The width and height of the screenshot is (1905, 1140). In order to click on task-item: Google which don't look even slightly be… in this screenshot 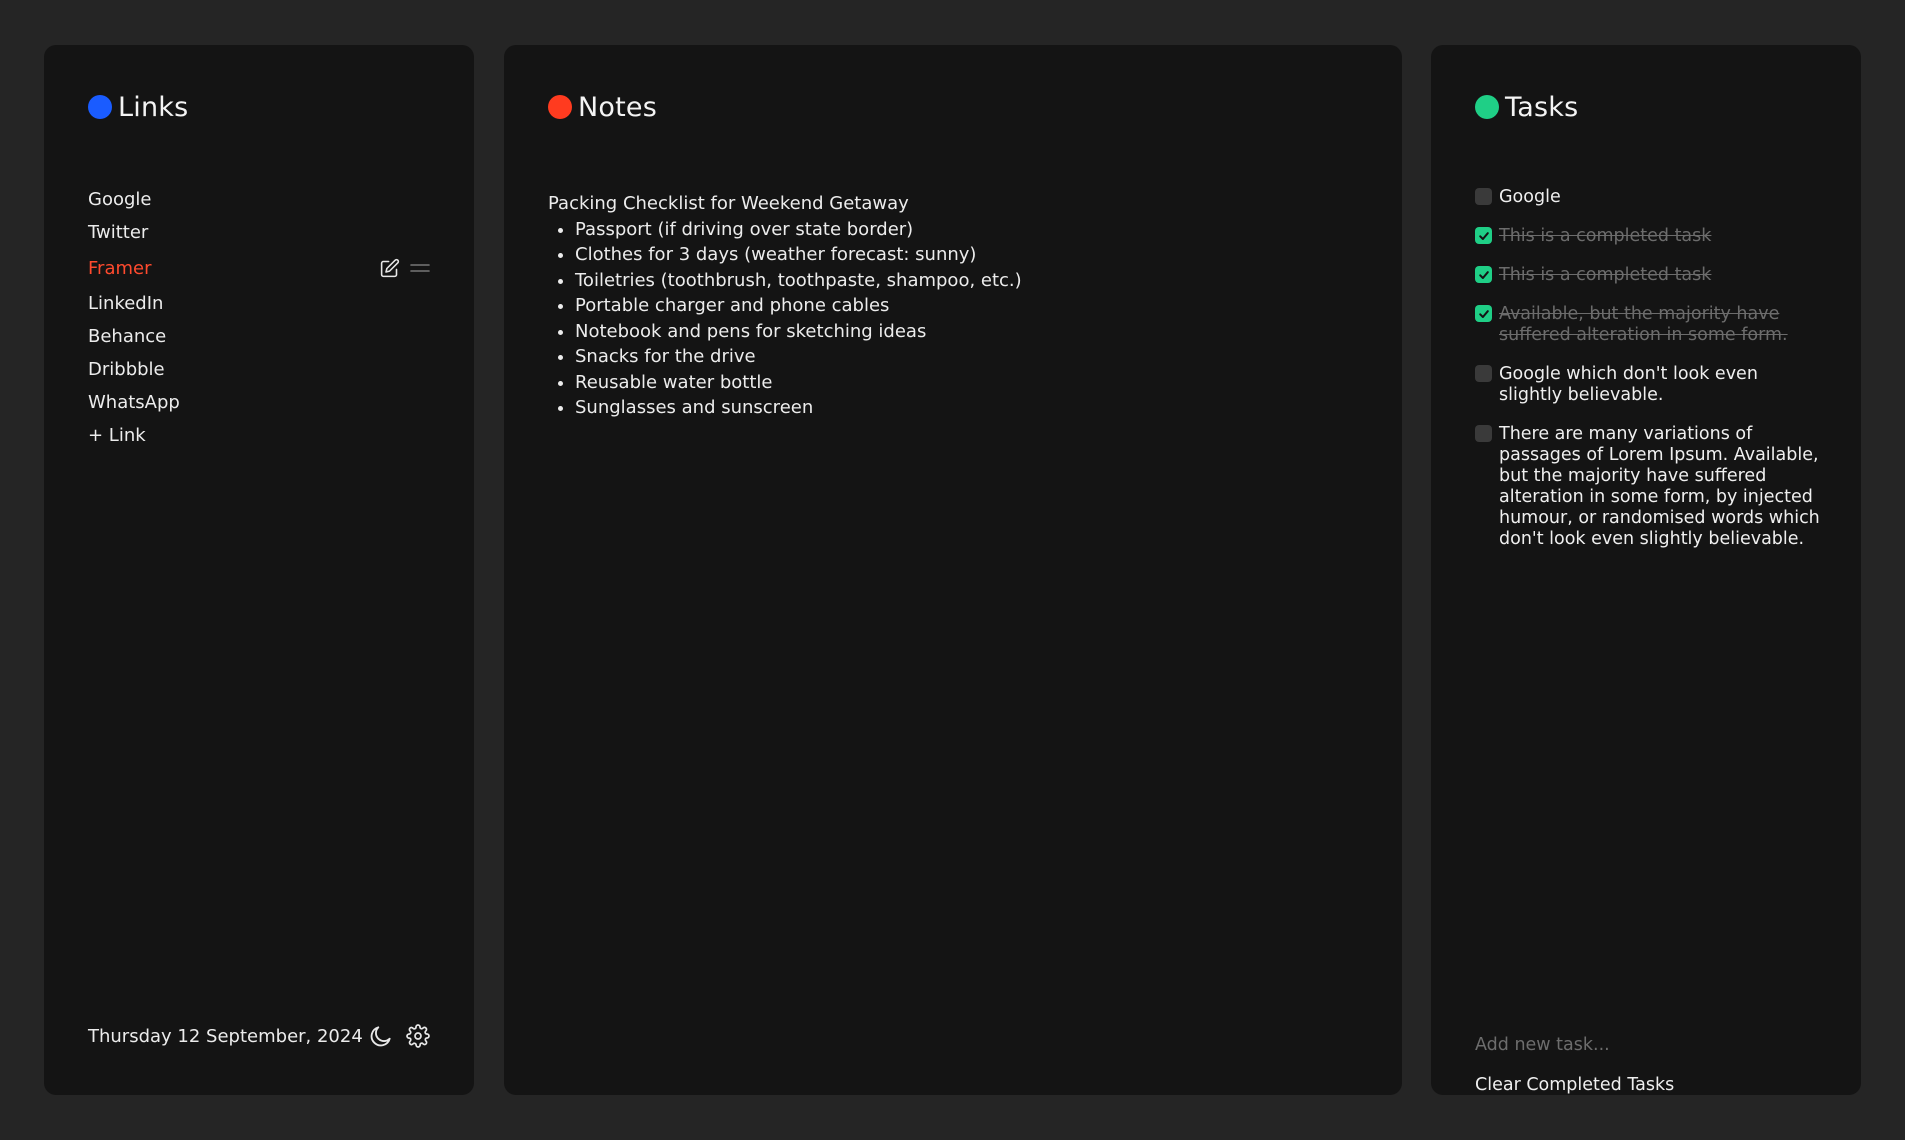, I will do `click(1647, 385)`.